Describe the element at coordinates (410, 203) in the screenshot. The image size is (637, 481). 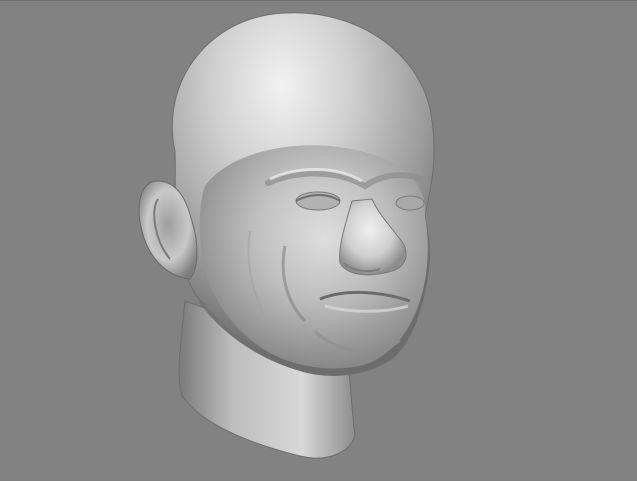
I see `right-eye` at that location.